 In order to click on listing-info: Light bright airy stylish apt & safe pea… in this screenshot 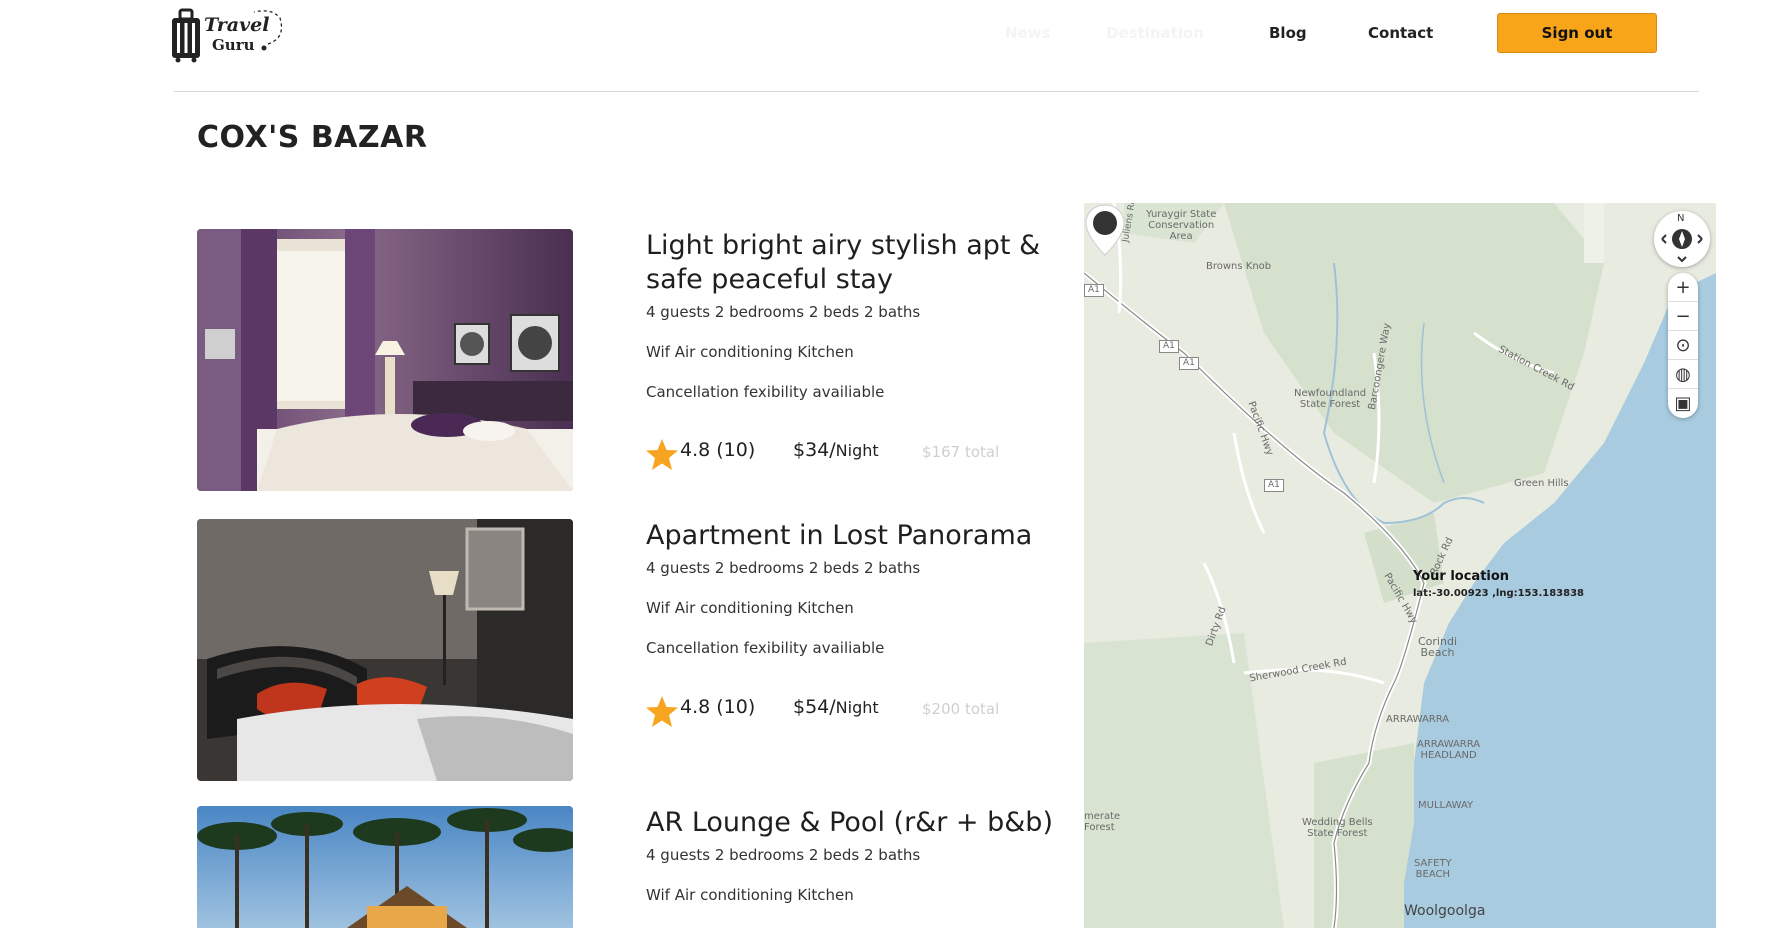, I will do `click(856, 320)`.